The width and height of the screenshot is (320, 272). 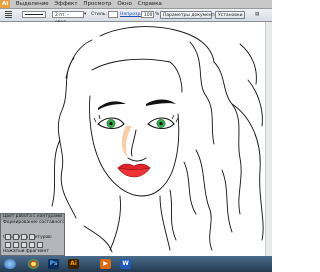 I want to click on shape-mode-icons, so click(x=33, y=241).